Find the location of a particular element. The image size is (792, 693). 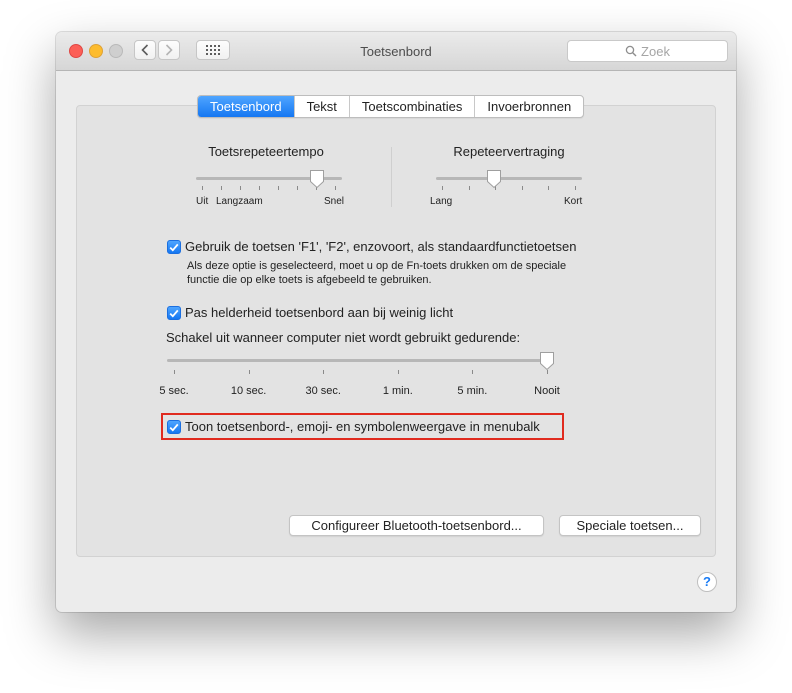

turn-off-slider-track is located at coordinates (358, 360).